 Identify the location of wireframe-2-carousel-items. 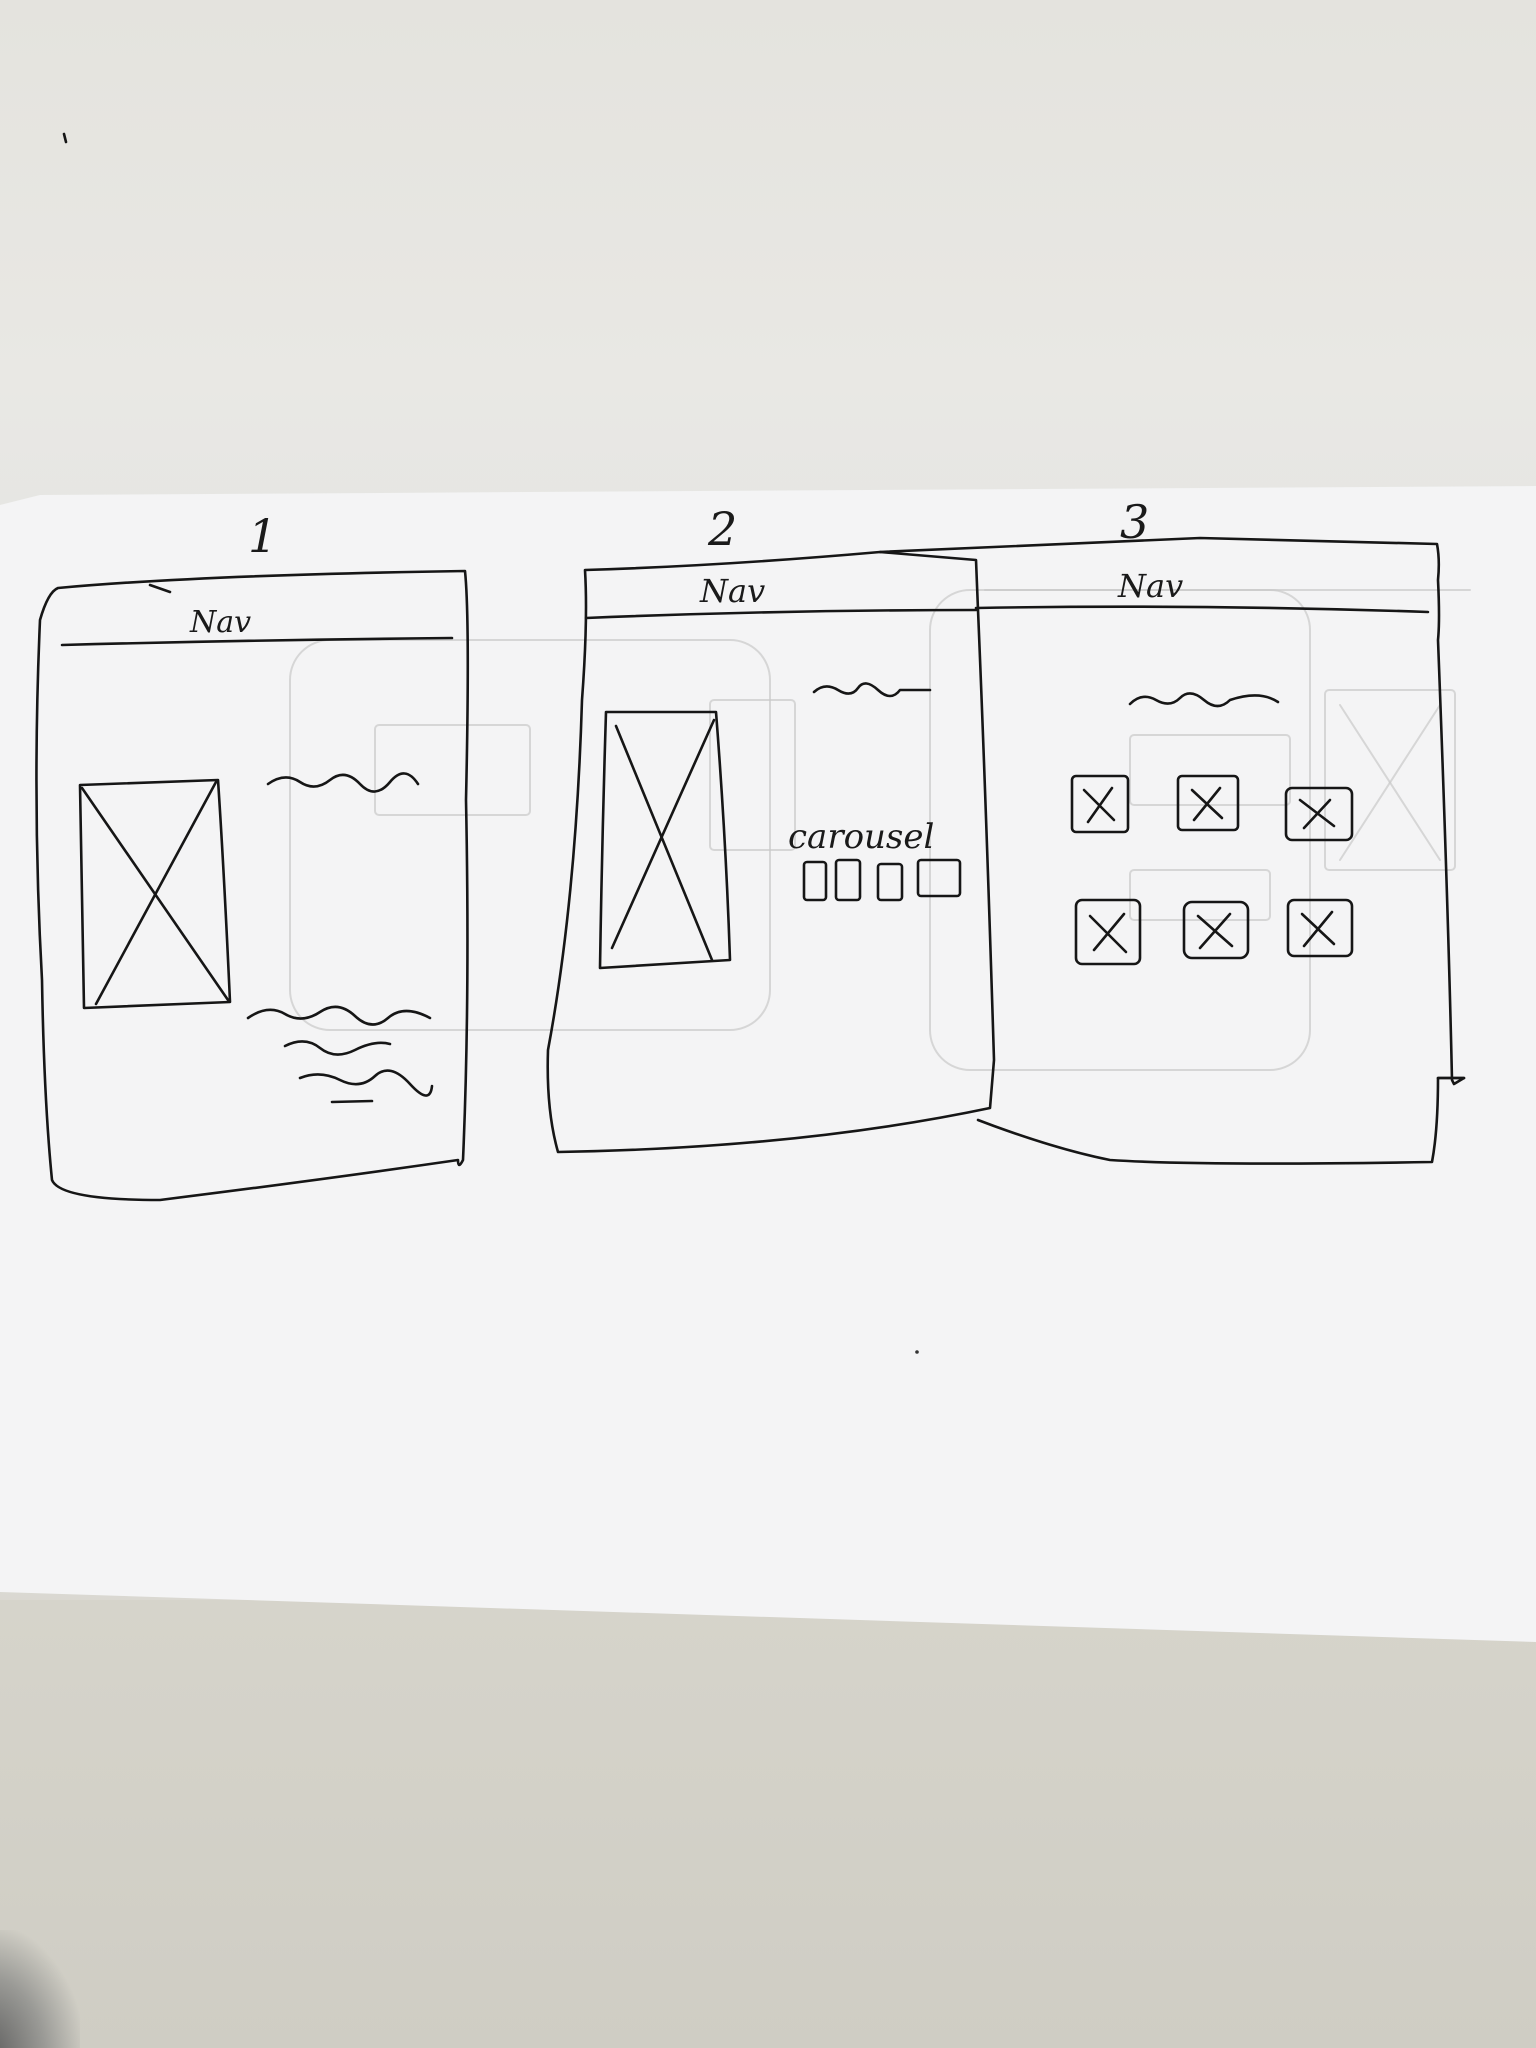
(882, 880).